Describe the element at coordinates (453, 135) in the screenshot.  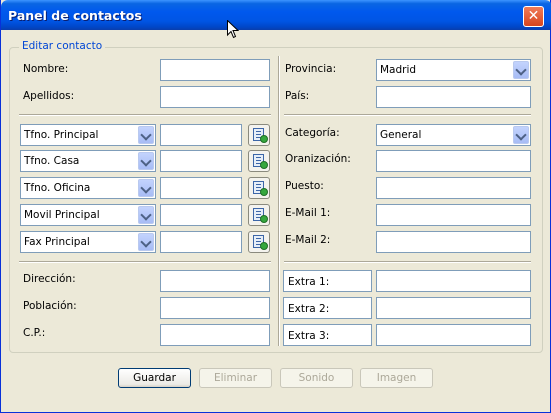
I see `categoria-select: General` at that location.